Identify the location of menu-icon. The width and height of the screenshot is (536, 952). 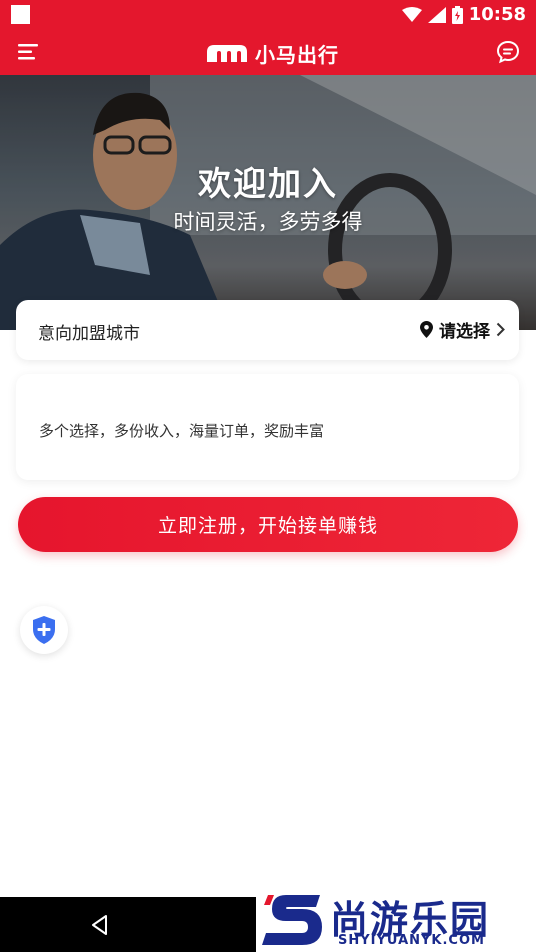
(29, 52).